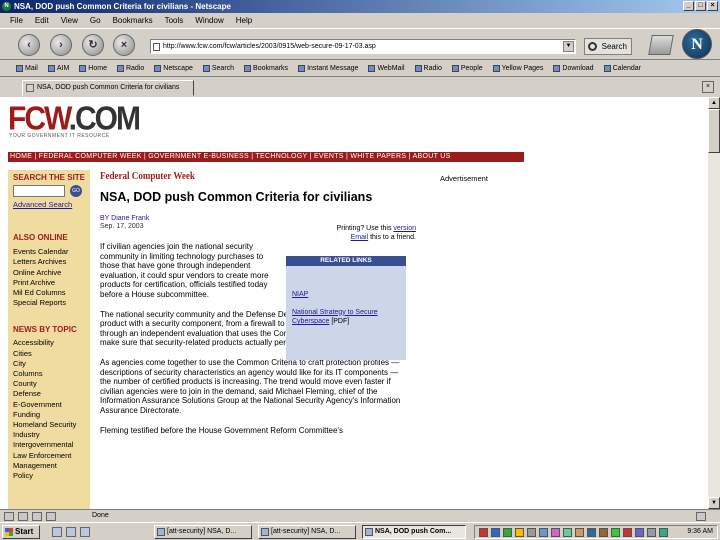 This screenshot has width=720, height=540. Describe the element at coordinates (27, 68) in the screenshot. I see `bookmark-item: Mail` at that location.